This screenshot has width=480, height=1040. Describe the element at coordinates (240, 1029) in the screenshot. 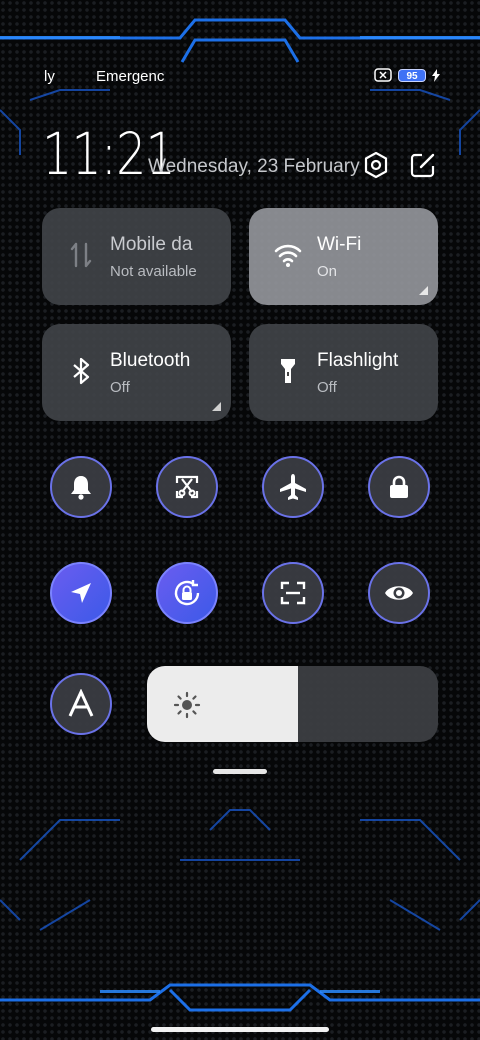

I see `home-indicator` at that location.